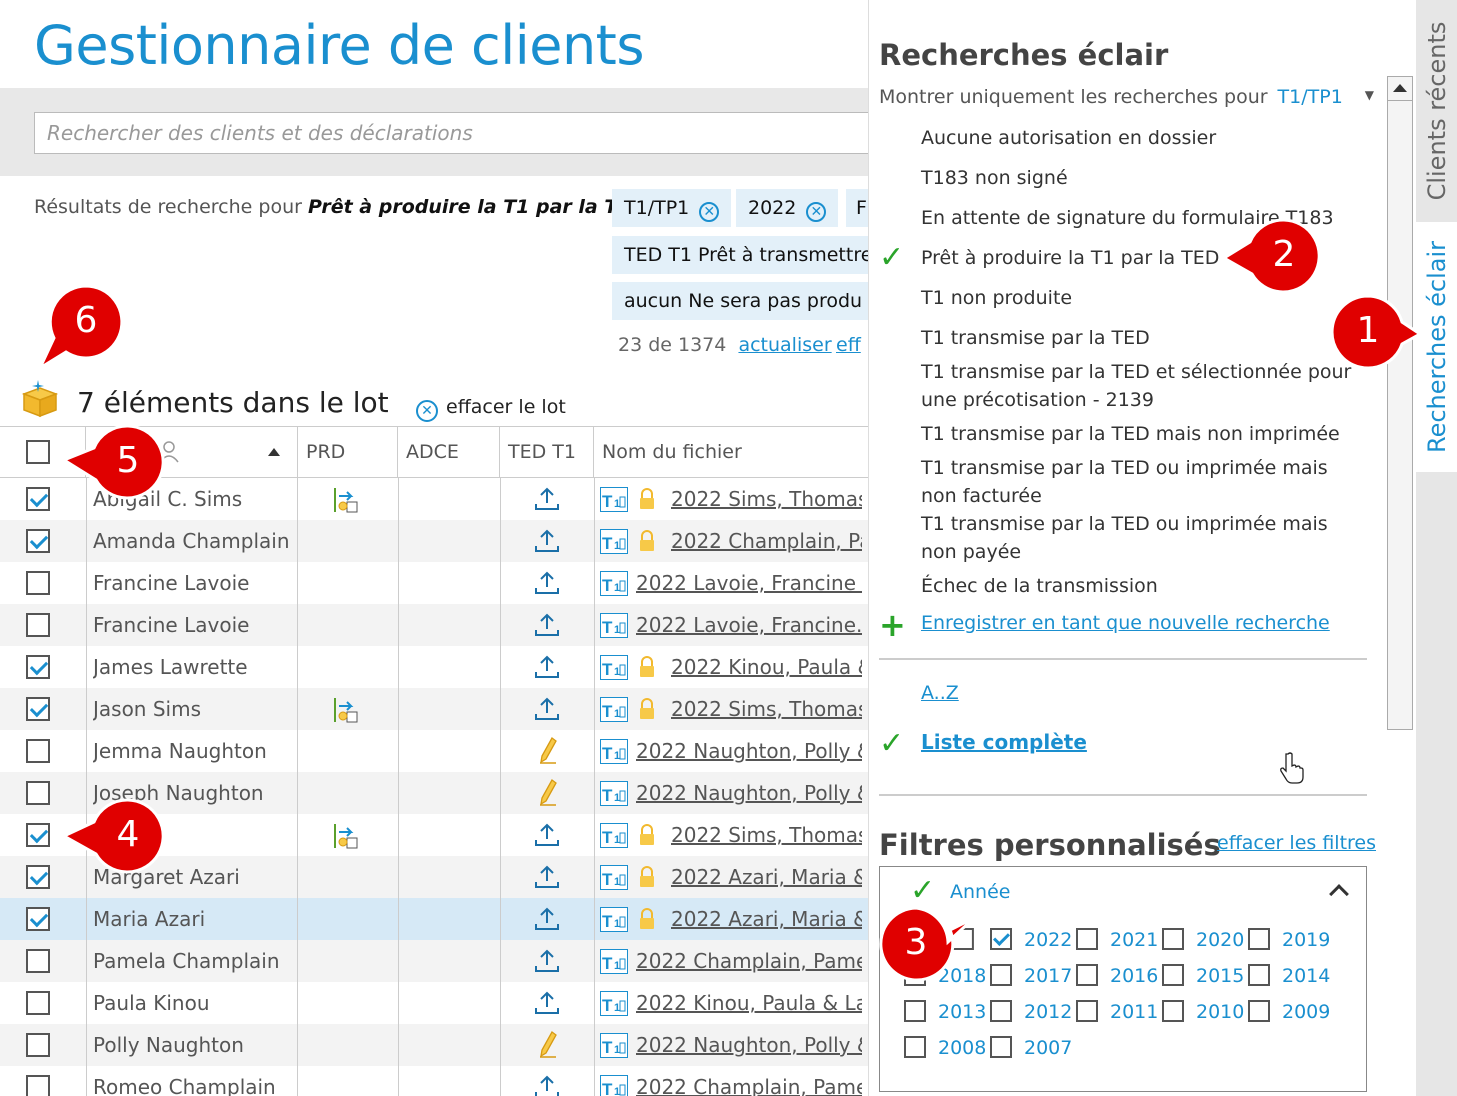 The height and width of the screenshot is (1096, 1457). Describe the element at coordinates (193, 751) in the screenshot. I see `client-name: Jemma Naughton` at that location.